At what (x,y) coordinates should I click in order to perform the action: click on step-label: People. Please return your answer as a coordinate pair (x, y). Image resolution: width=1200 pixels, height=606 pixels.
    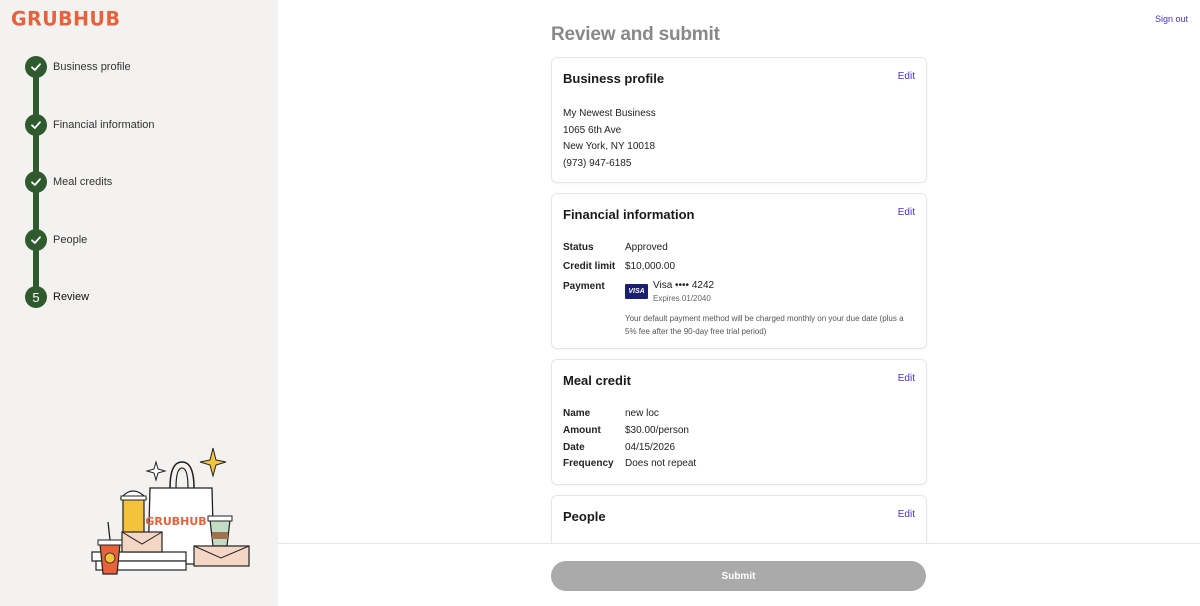
    Looking at the image, I should click on (70, 240).